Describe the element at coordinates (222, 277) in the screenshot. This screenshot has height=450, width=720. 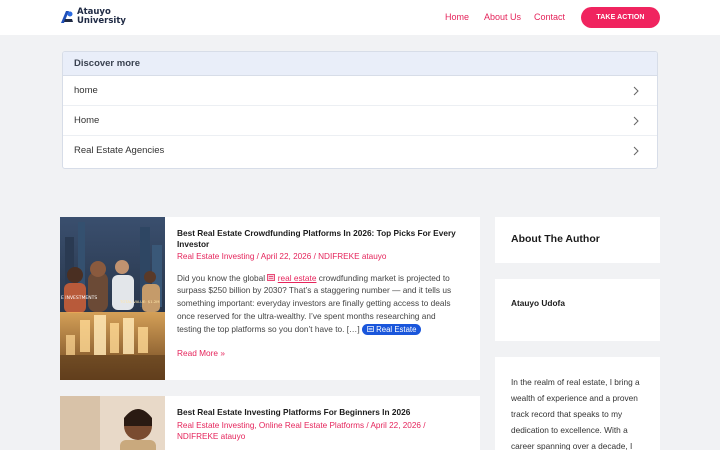
I see `excerpt-text: Did you know the global` at that location.